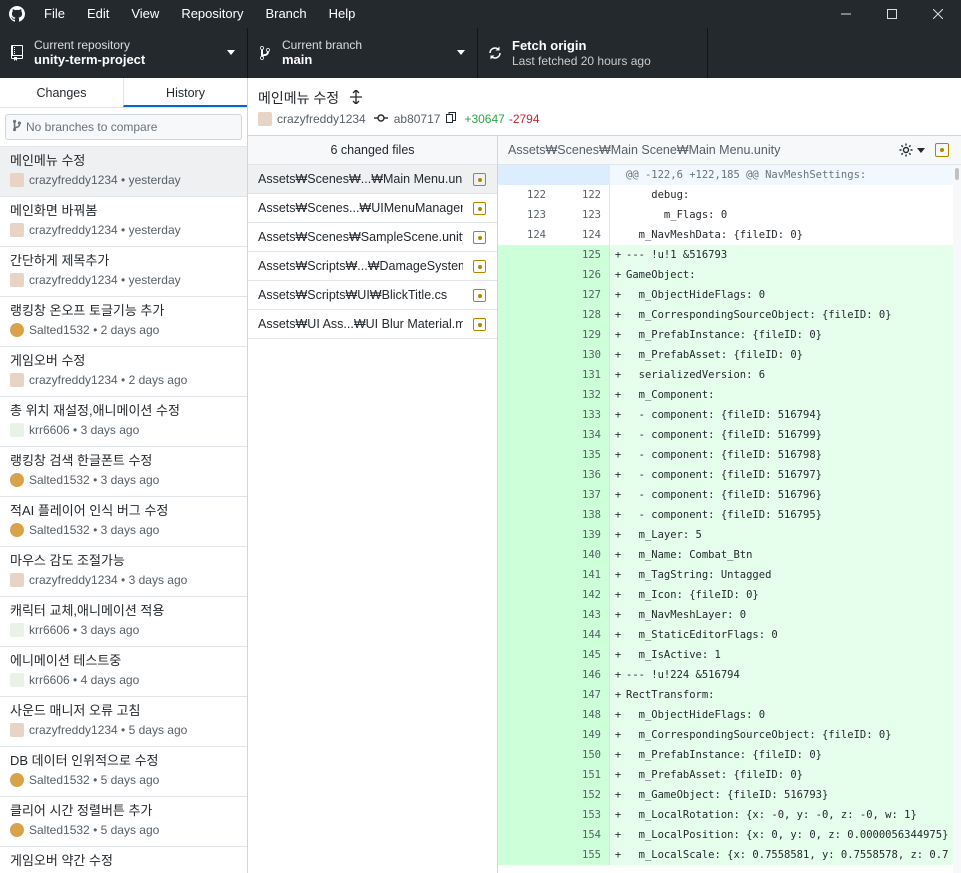 Image resolution: width=961 pixels, height=873 pixels. Describe the element at coordinates (957, 174) in the screenshot. I see `scrollbar-thumb` at that location.